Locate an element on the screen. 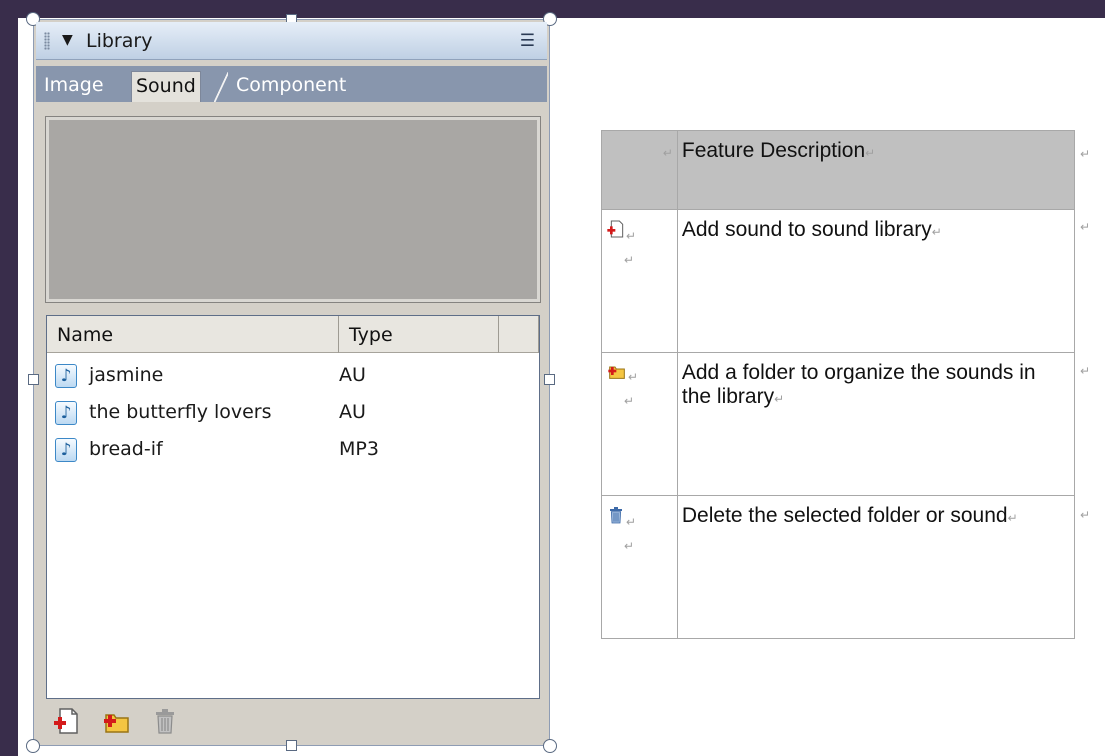  tab-separator is located at coordinates (221, 87).